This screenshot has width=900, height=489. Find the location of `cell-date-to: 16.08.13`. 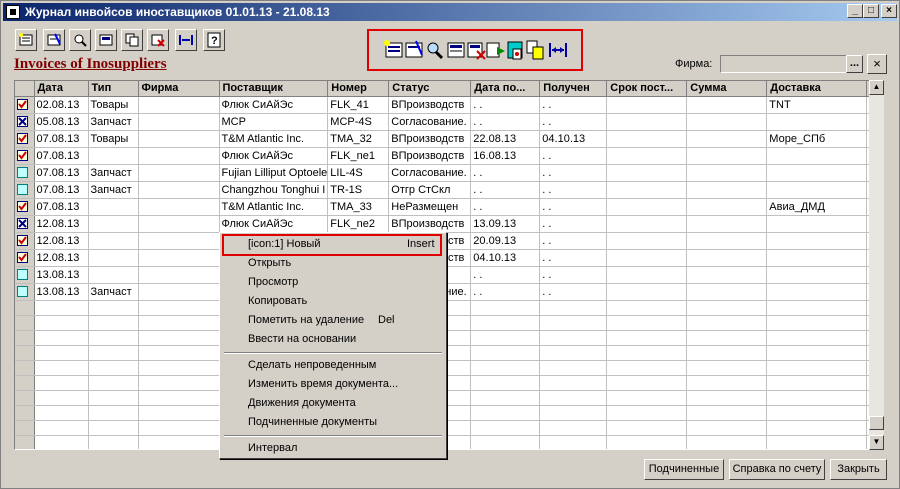

cell-date-to: 16.08.13 is located at coordinates (505, 156).